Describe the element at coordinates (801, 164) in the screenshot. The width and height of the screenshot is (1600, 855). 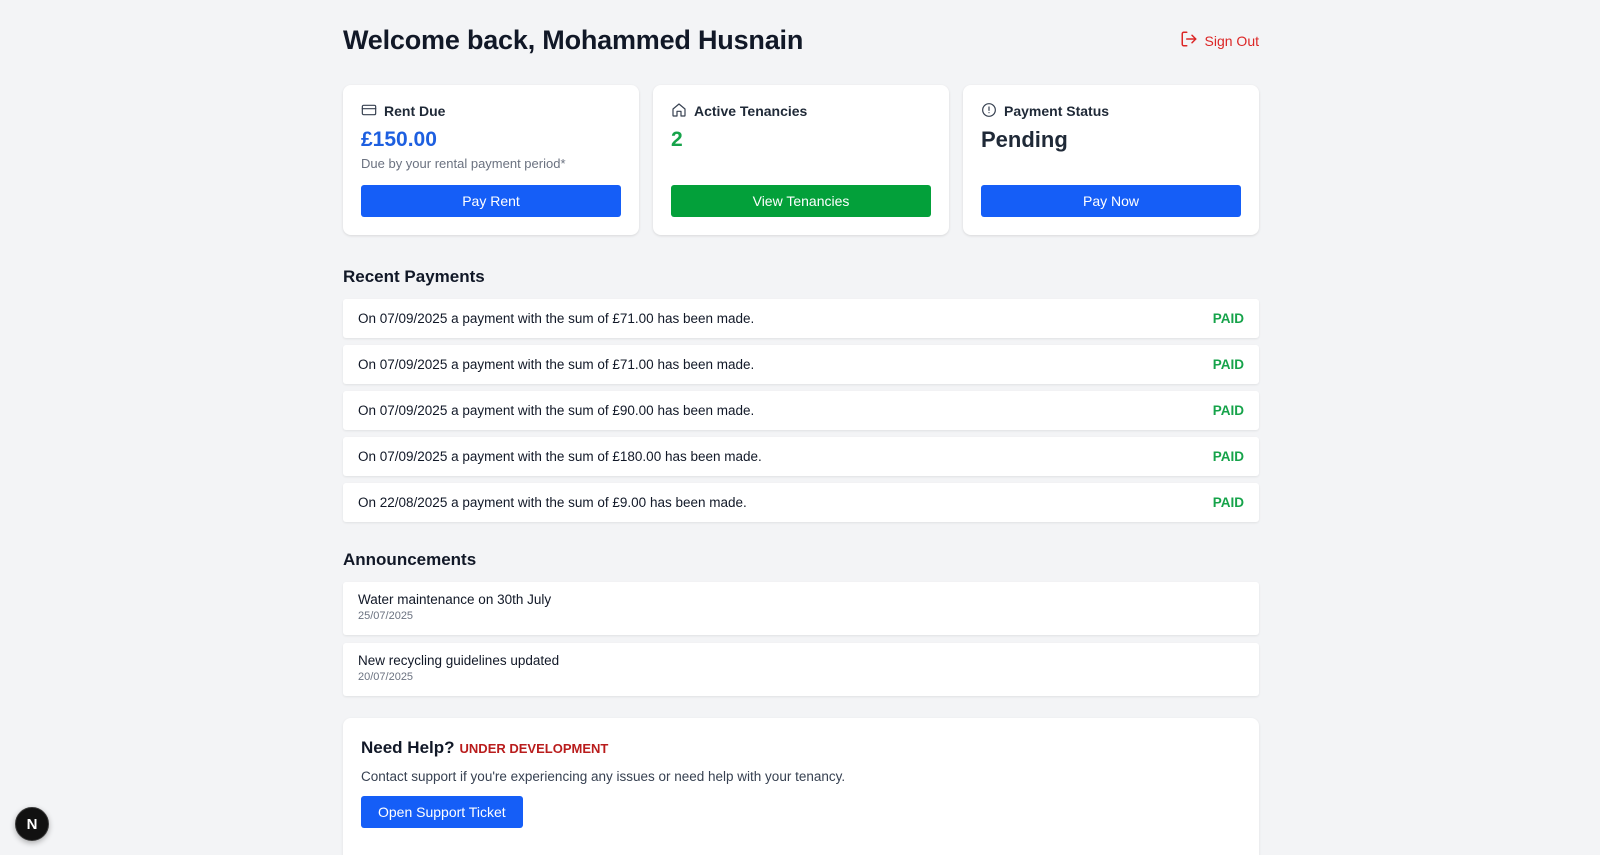
I see `active-tenancies-spacer` at that location.